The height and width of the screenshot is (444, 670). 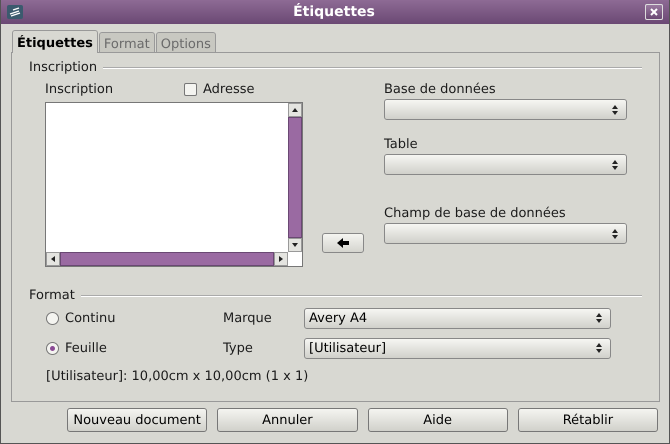 What do you see at coordinates (588, 420) in the screenshot?
I see `dialog-button: Rétablir` at bounding box center [588, 420].